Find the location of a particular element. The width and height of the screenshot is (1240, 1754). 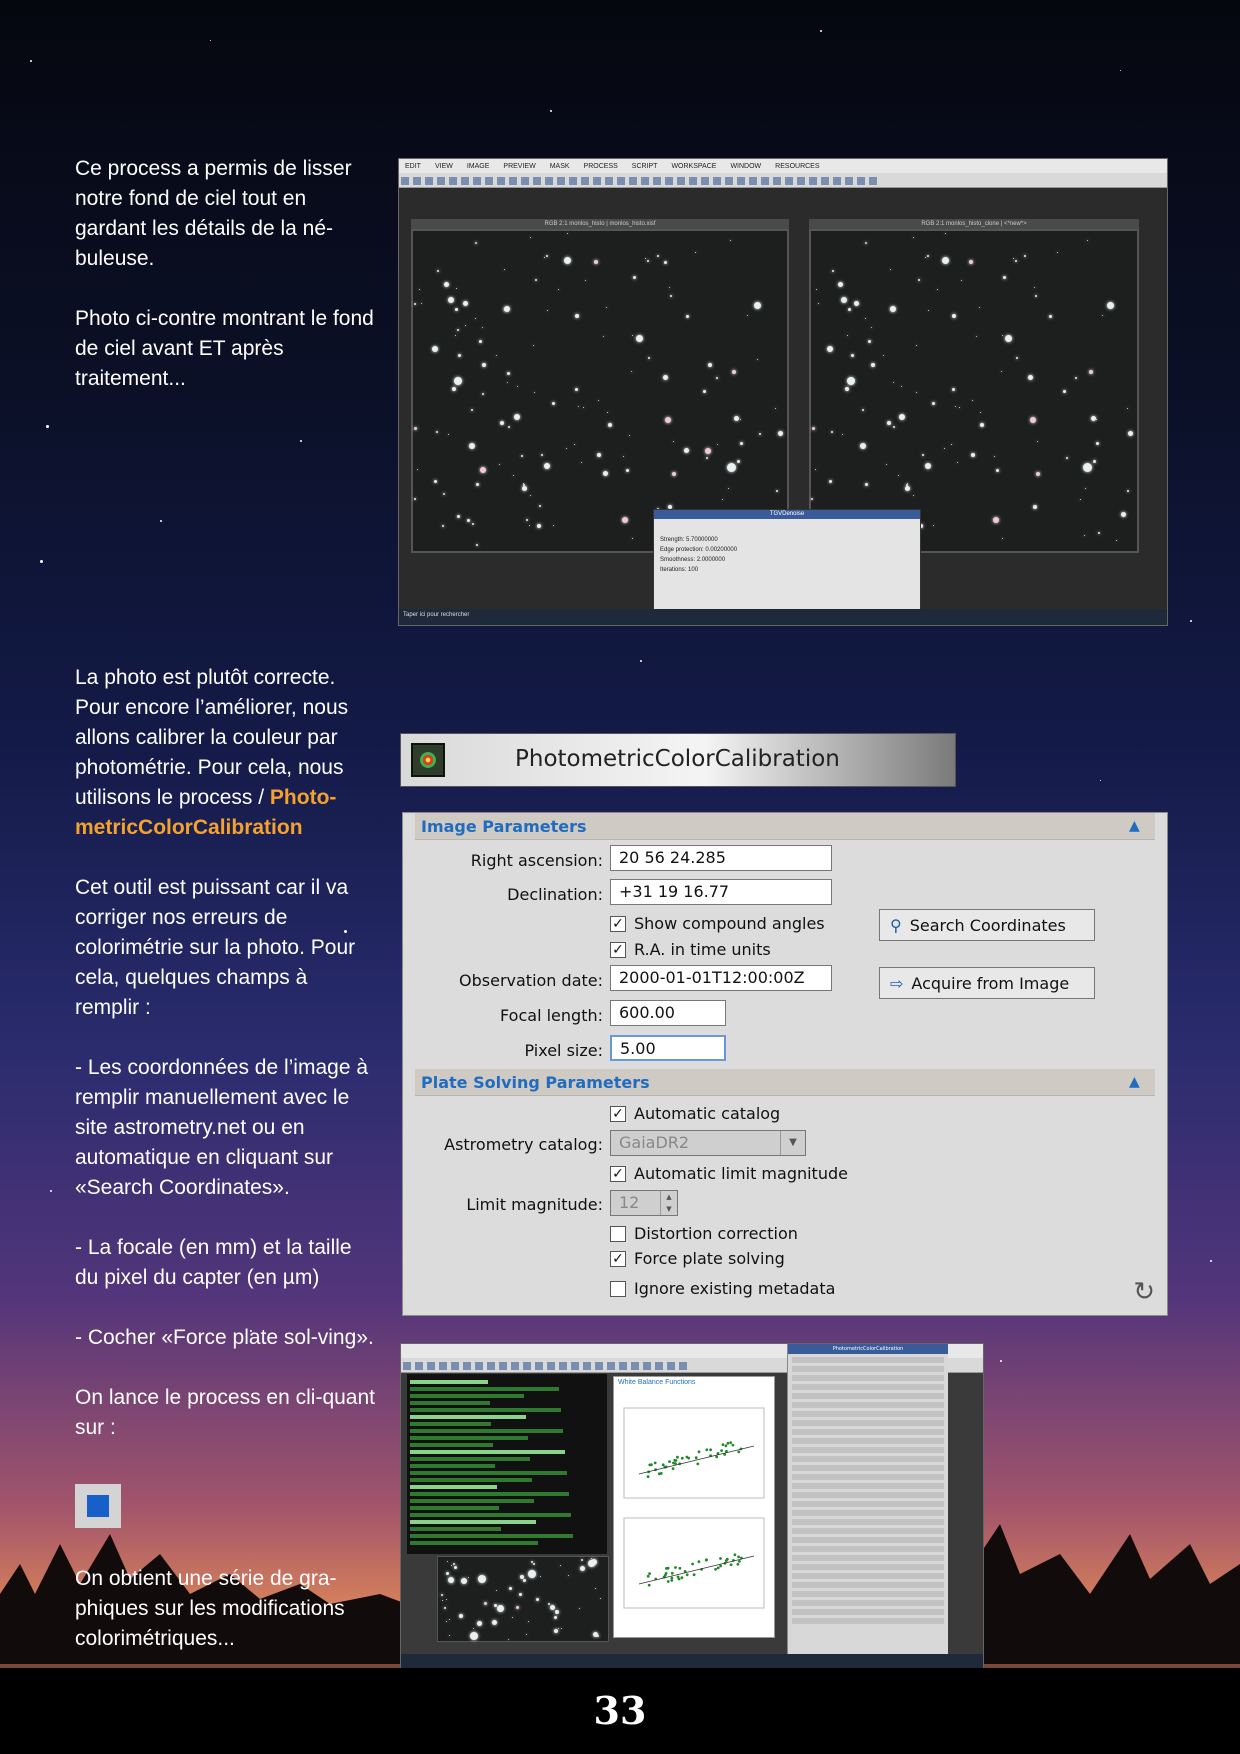

plate-solving-section: Plate Solving Parameters ▲ is located at coordinates (785, 1082).